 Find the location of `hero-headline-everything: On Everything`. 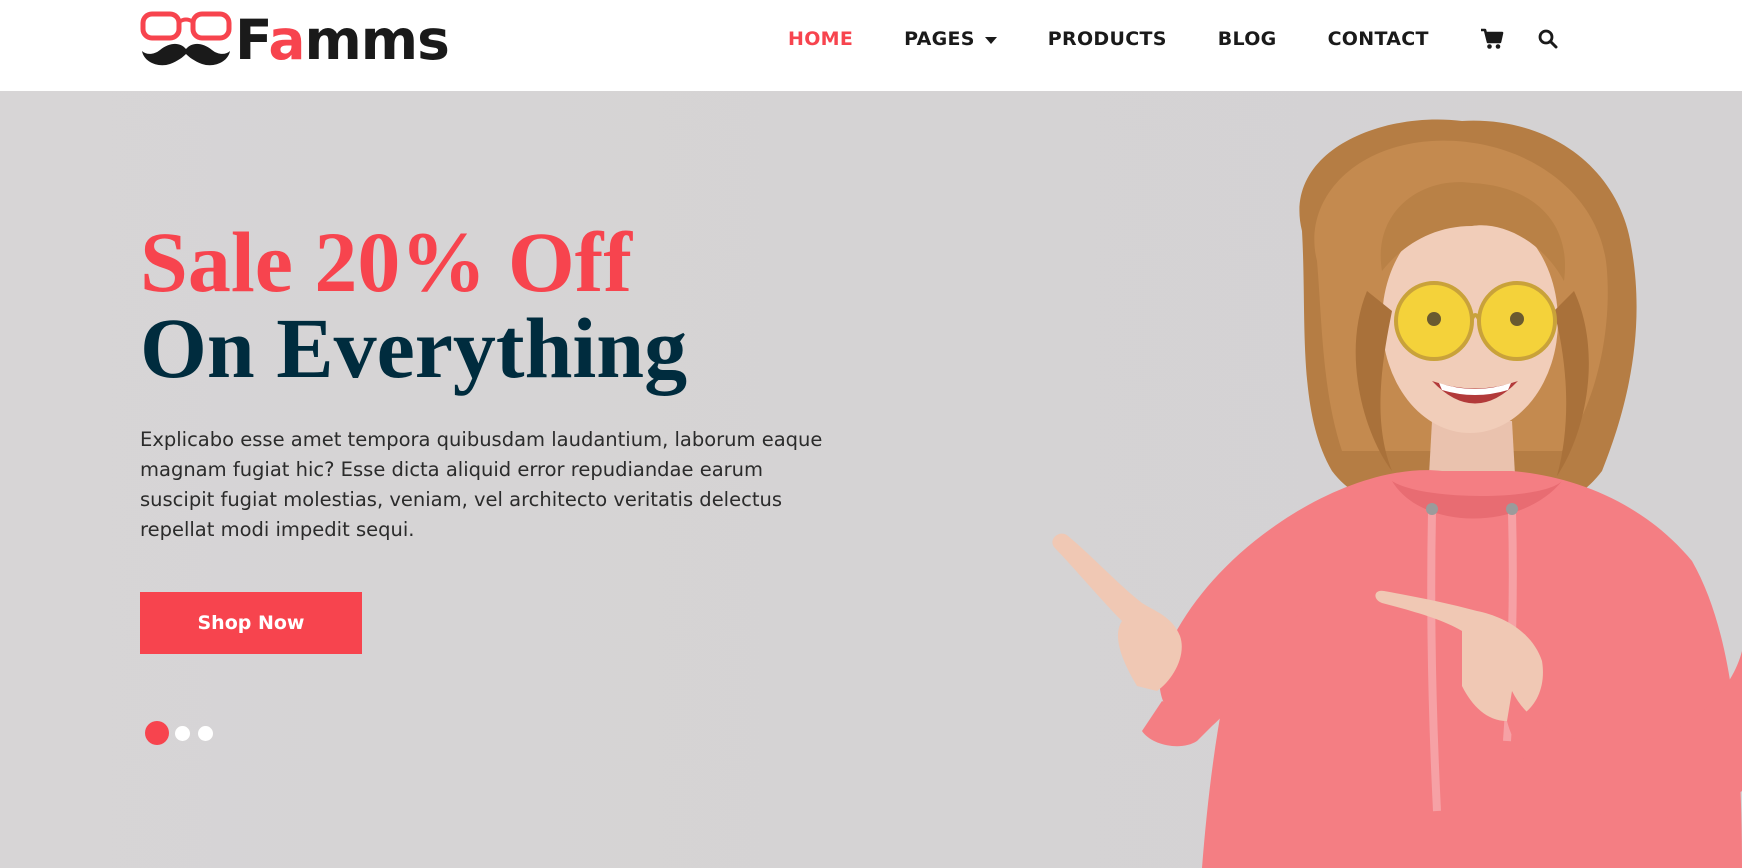

hero-headline-everything: On Everything is located at coordinates (414, 348).